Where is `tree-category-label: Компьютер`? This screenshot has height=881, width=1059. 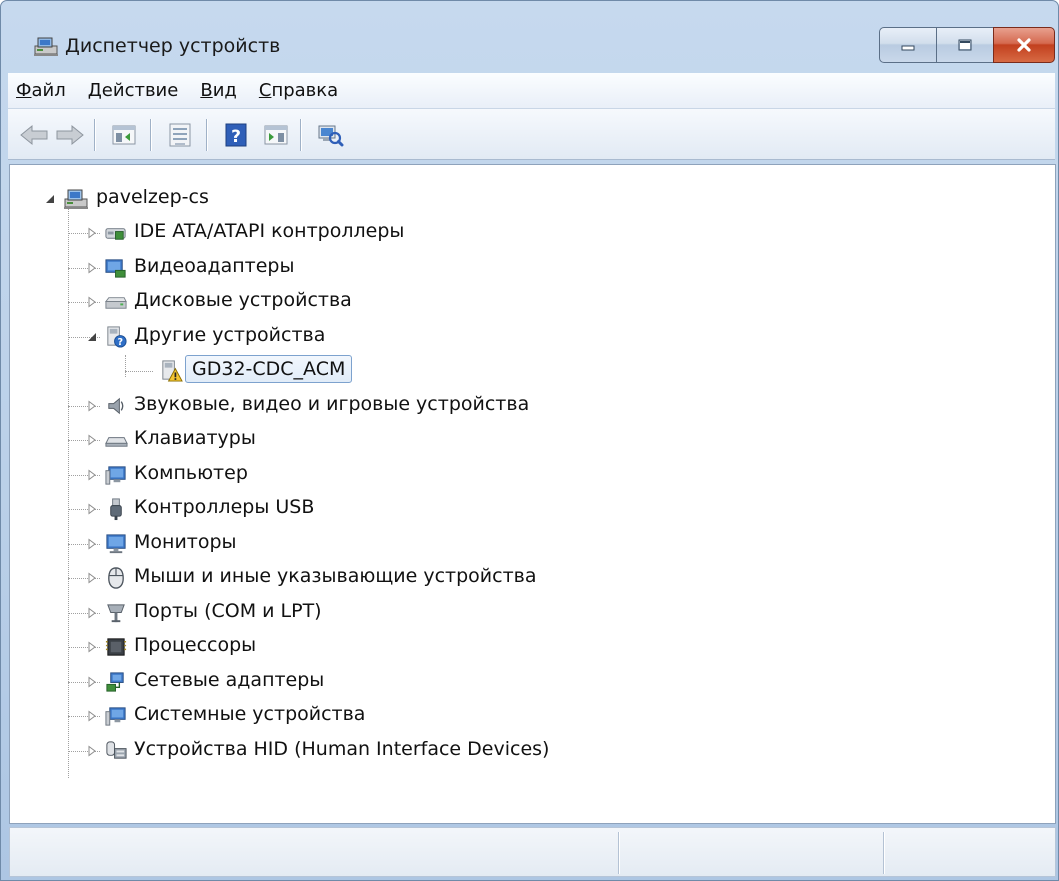 tree-category-label: Компьютер is located at coordinates (191, 472).